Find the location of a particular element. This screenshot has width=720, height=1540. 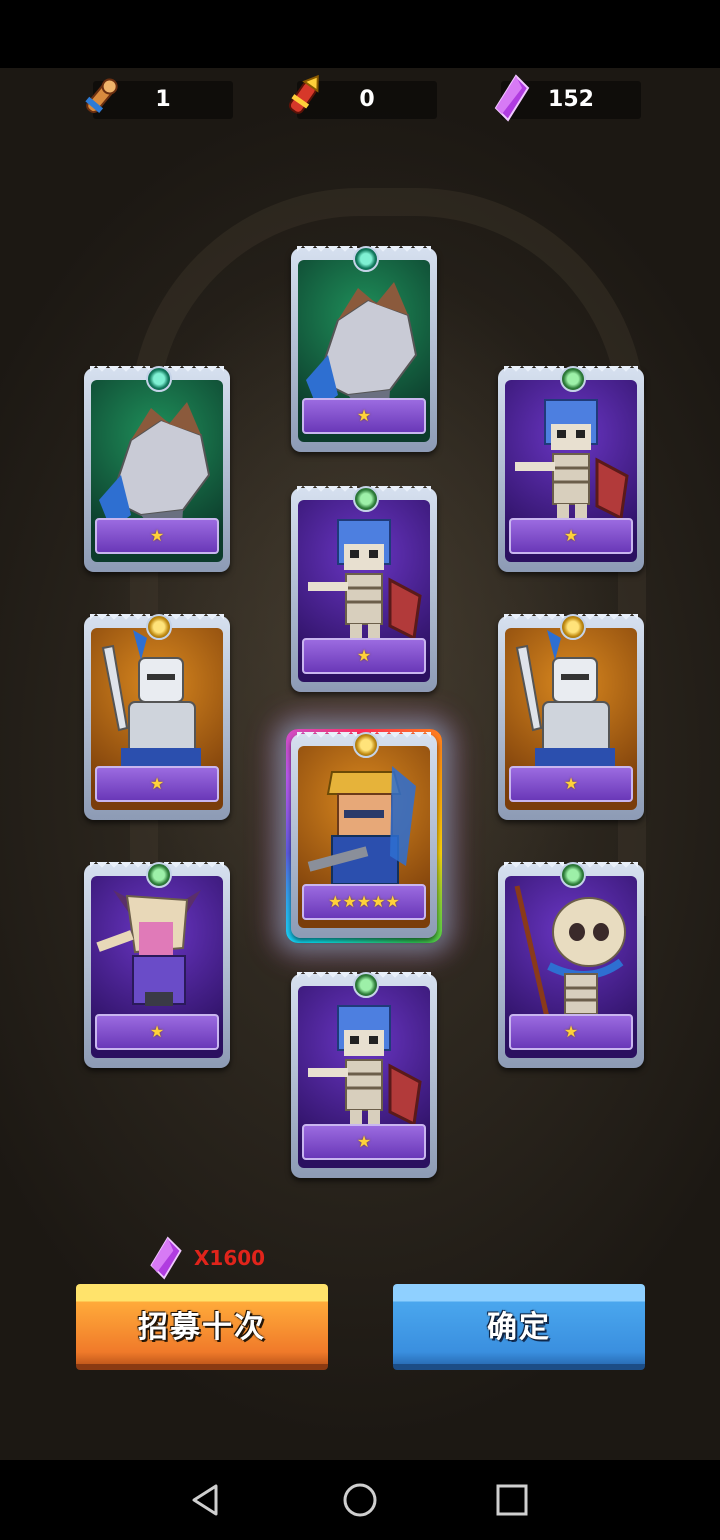

hero-card-skeleton-mage: ★ is located at coordinates (571, 965).